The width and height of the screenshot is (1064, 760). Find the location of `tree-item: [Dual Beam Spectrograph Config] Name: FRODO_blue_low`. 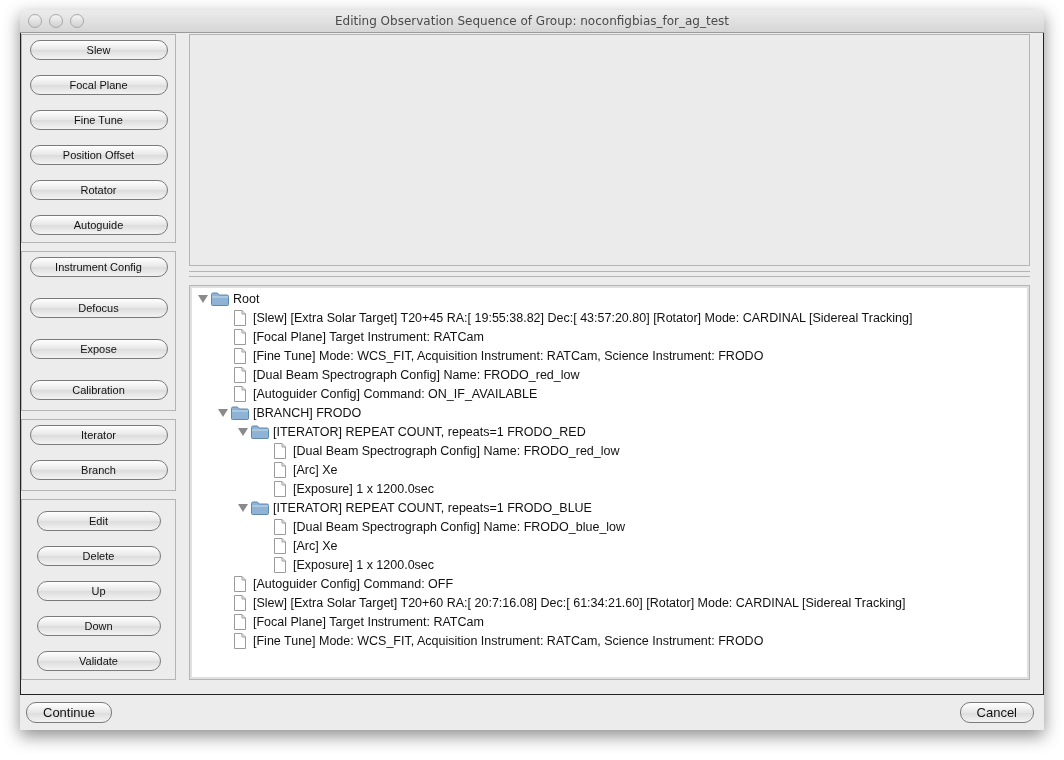

tree-item: [Dual Beam Spectrograph Config] Name: FRODO_blue_low is located at coordinates (459, 526).